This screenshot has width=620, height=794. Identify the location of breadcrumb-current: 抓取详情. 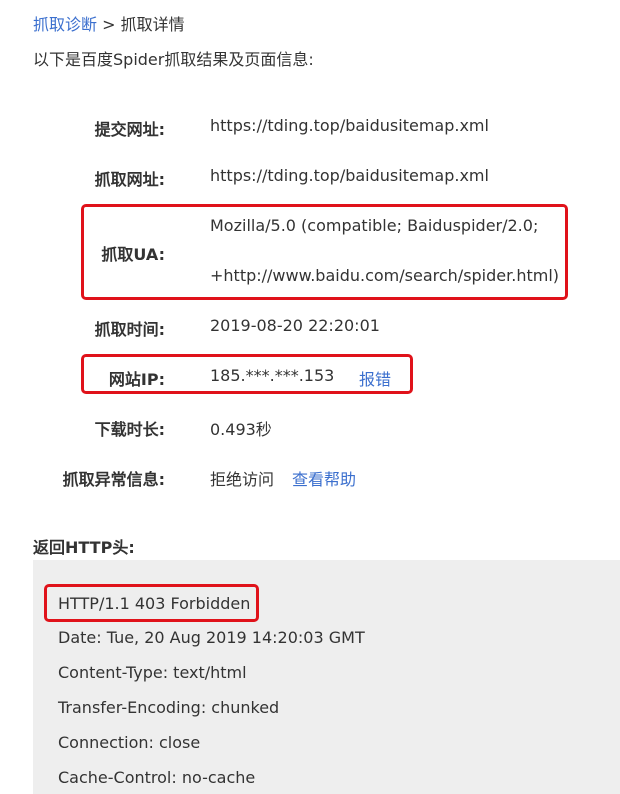
(152, 24).